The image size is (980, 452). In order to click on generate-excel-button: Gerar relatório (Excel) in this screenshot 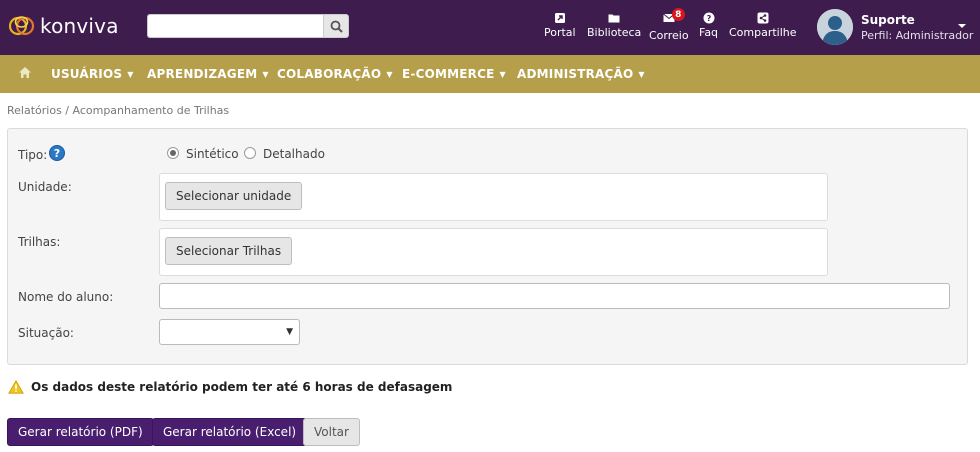, I will do `click(230, 432)`.